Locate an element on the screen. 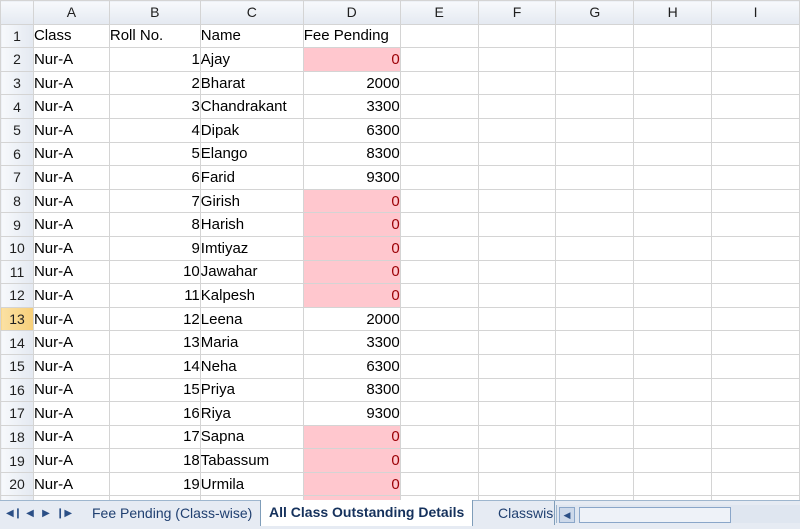 This screenshot has height=529, width=800. cell-rollno: 14 is located at coordinates (154, 366).